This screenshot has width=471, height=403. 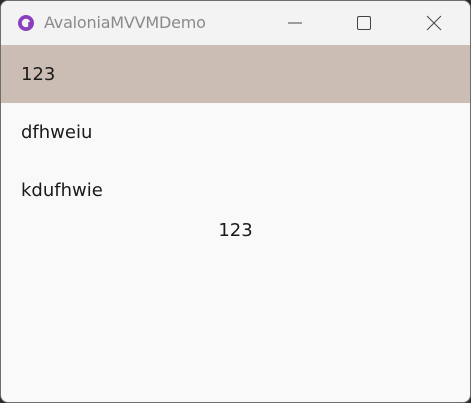 What do you see at coordinates (57, 132) in the screenshot?
I see `list-item-label: dfhweiu` at bounding box center [57, 132].